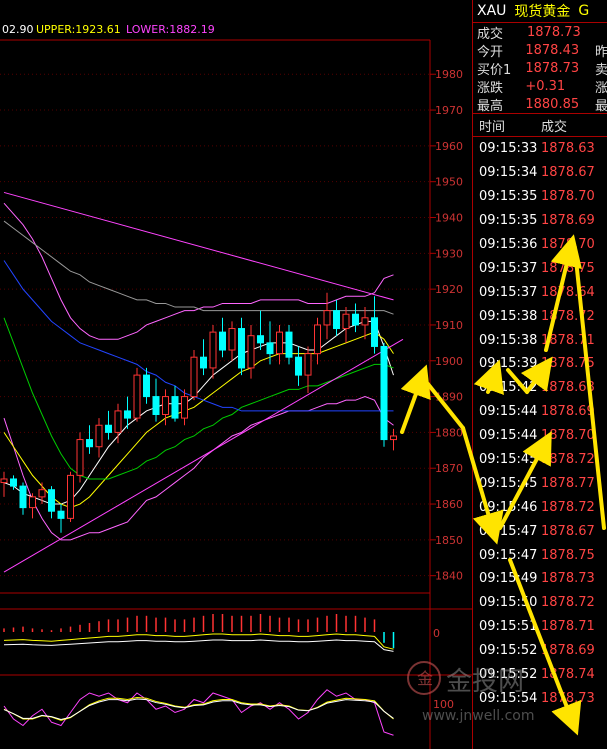 The image size is (607, 749). I want to click on tick-row: 09:15:37 1878.64, so click(540, 292).